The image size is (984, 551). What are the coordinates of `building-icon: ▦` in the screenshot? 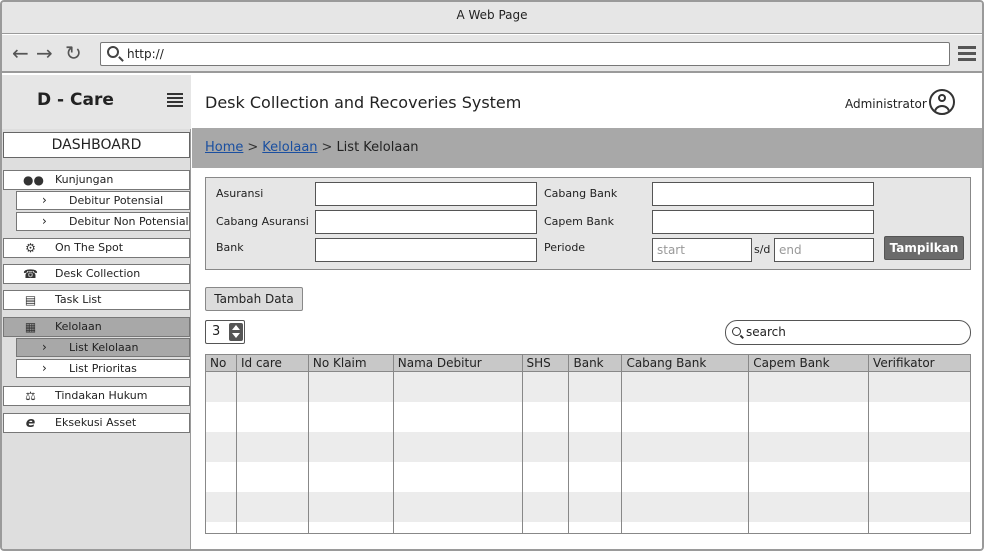 It's located at (30, 327).